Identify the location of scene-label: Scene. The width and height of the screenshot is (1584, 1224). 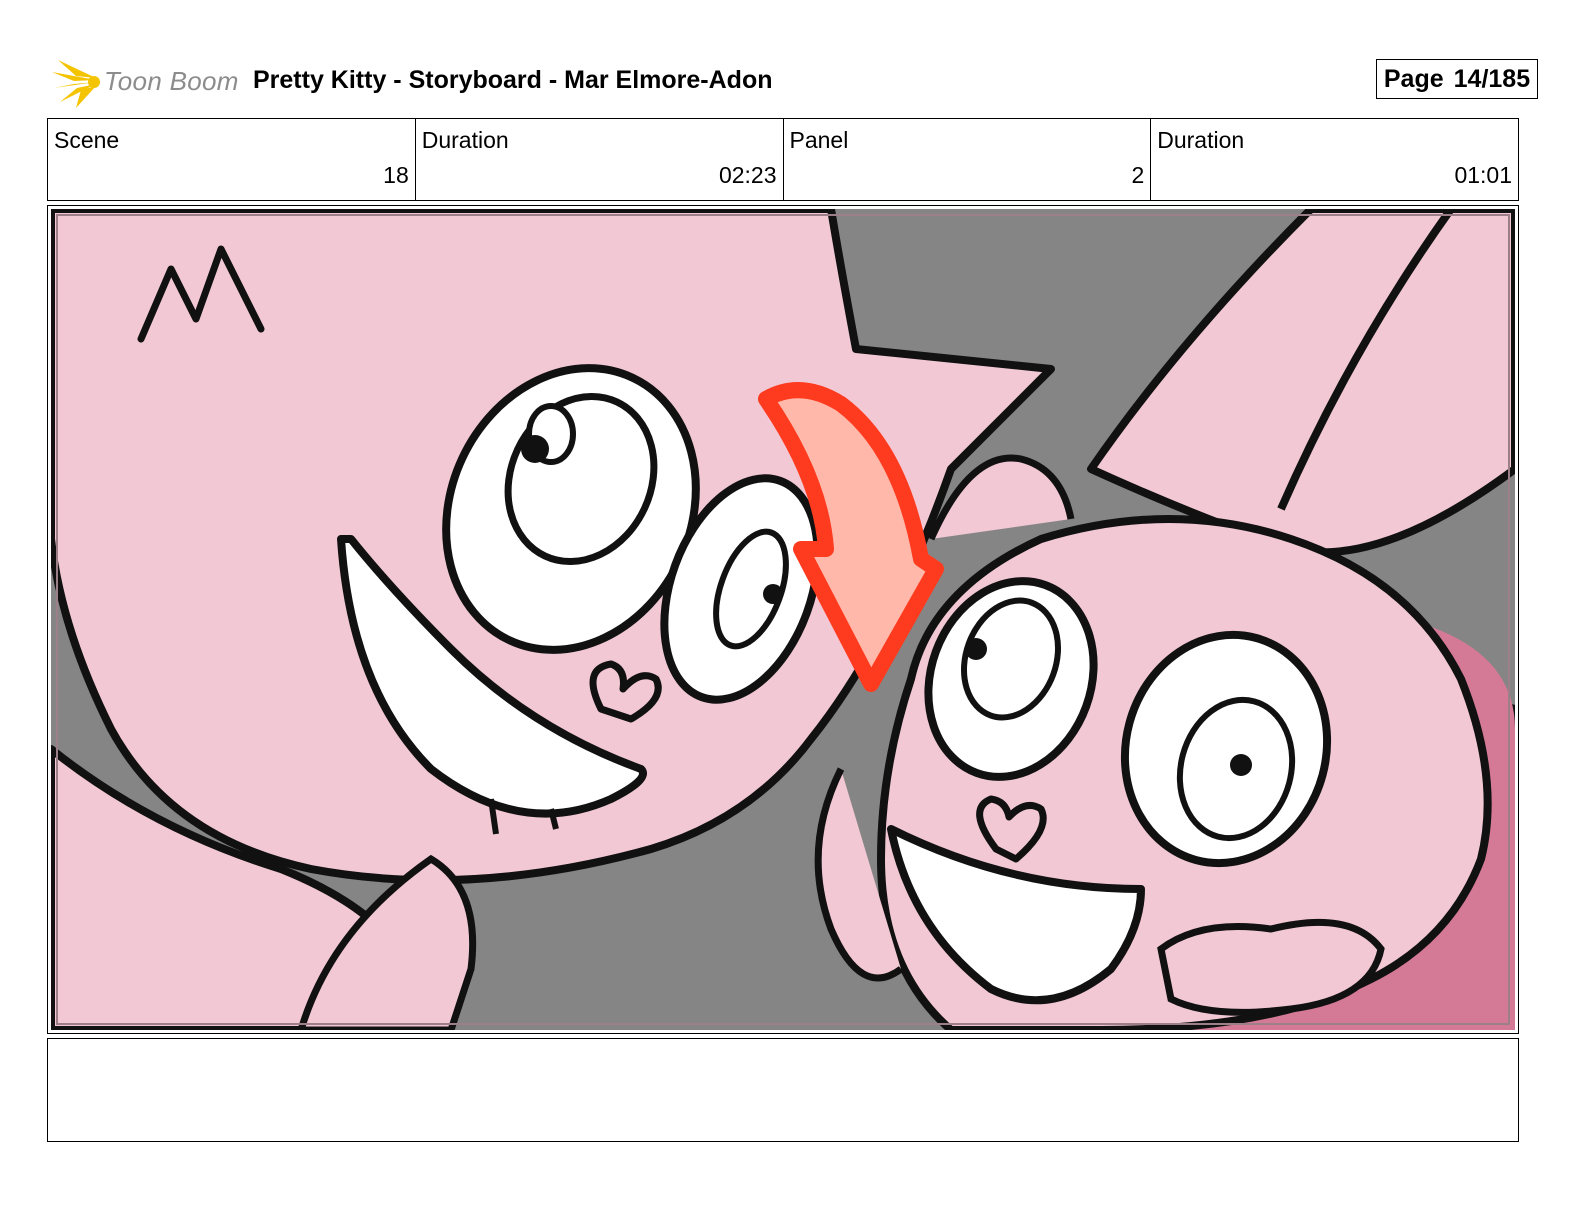
(87, 140).